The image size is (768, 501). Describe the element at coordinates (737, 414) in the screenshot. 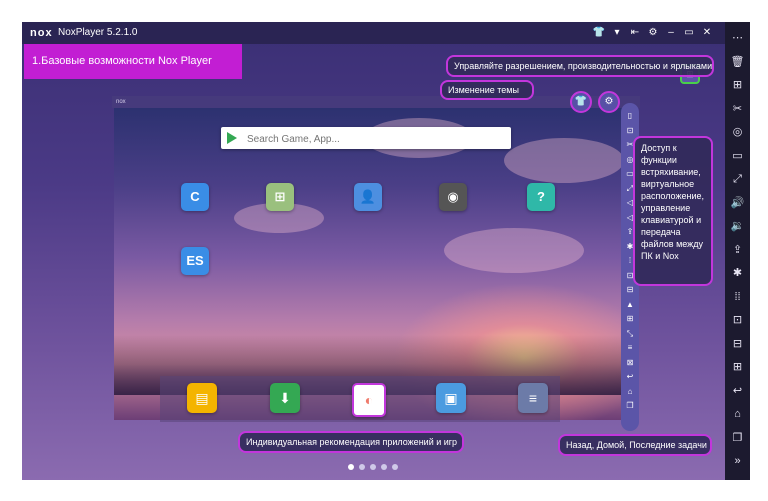

I see `sidebar-home-icon: ⌂` at that location.